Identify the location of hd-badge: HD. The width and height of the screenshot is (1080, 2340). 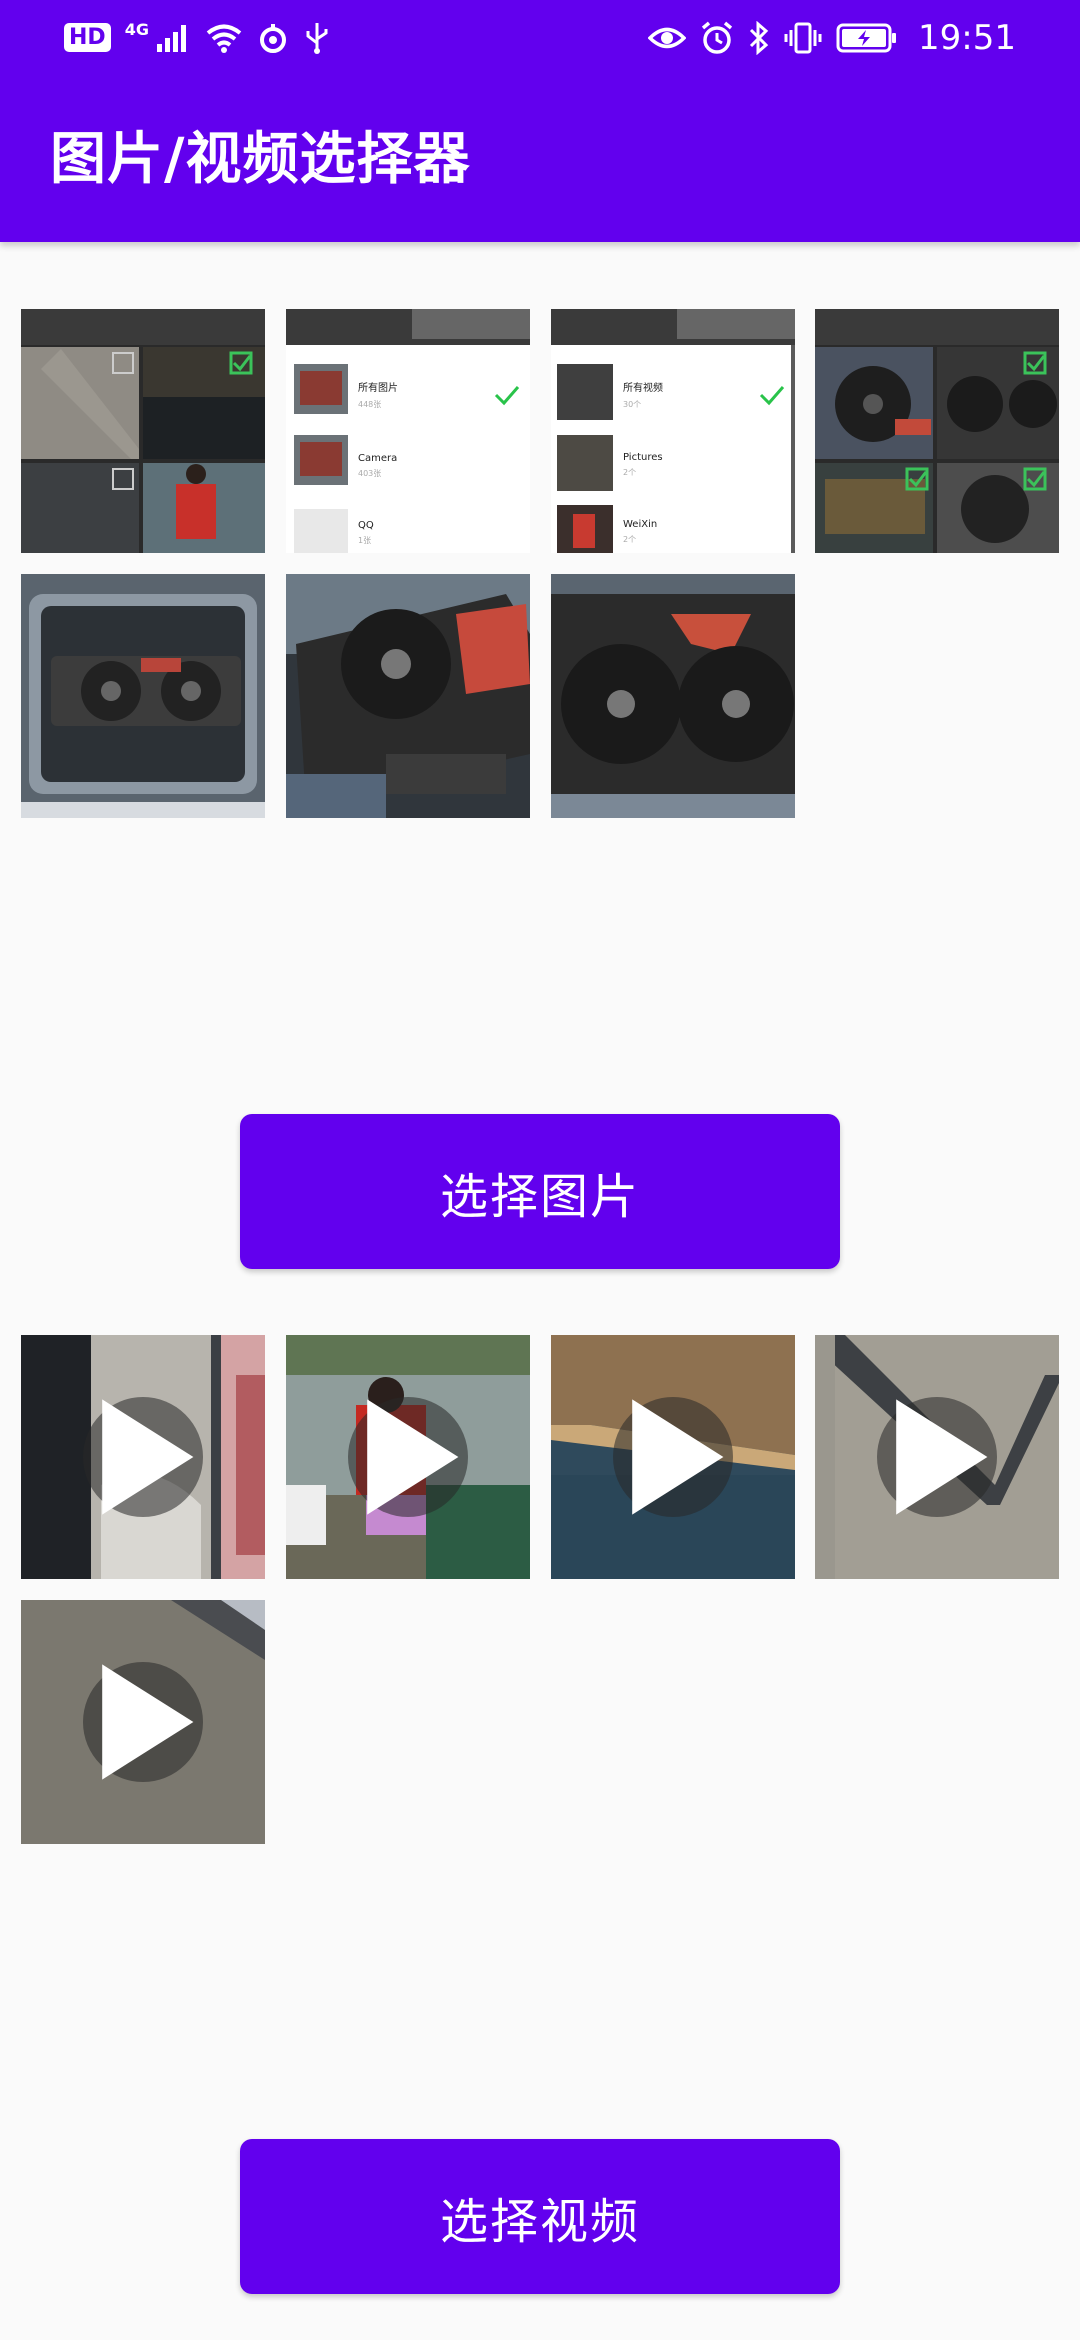
(87, 37).